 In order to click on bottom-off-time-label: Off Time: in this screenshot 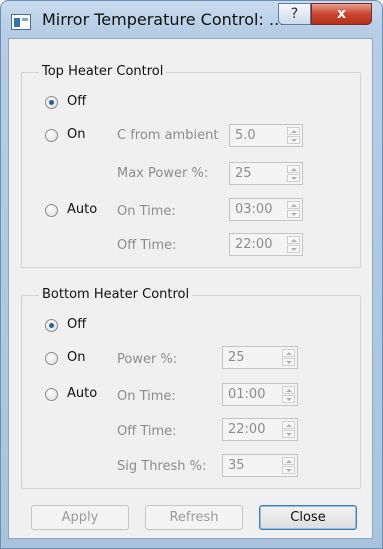, I will do `click(147, 431)`.